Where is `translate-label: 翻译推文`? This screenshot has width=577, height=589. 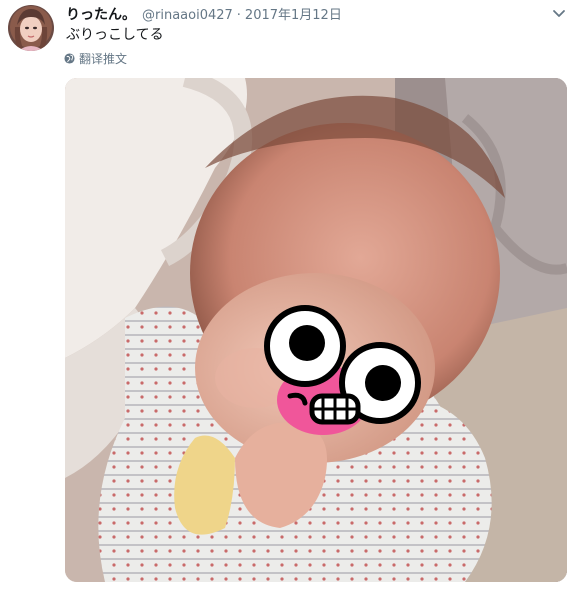 translate-label: 翻译推文 is located at coordinates (103, 59).